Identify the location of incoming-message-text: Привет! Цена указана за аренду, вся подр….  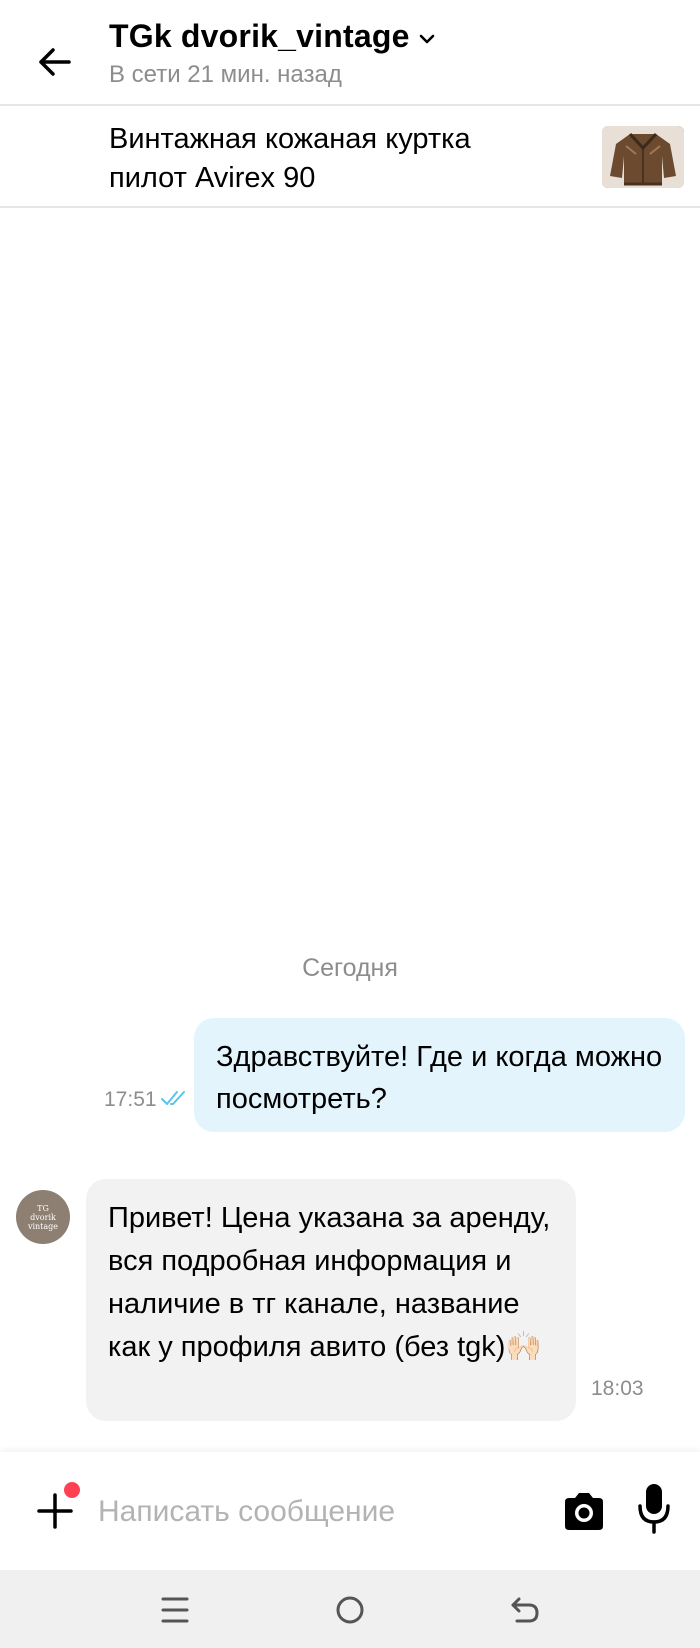
(329, 1282).